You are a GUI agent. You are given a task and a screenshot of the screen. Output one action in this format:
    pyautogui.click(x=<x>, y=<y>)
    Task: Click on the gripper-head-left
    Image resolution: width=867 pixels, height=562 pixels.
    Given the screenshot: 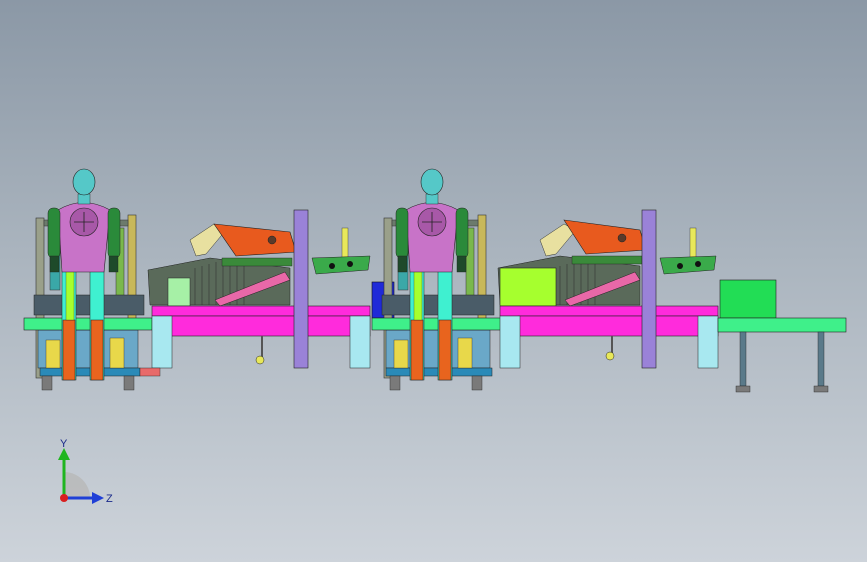 What is the action you would take?
    pyautogui.click(x=341, y=251)
    